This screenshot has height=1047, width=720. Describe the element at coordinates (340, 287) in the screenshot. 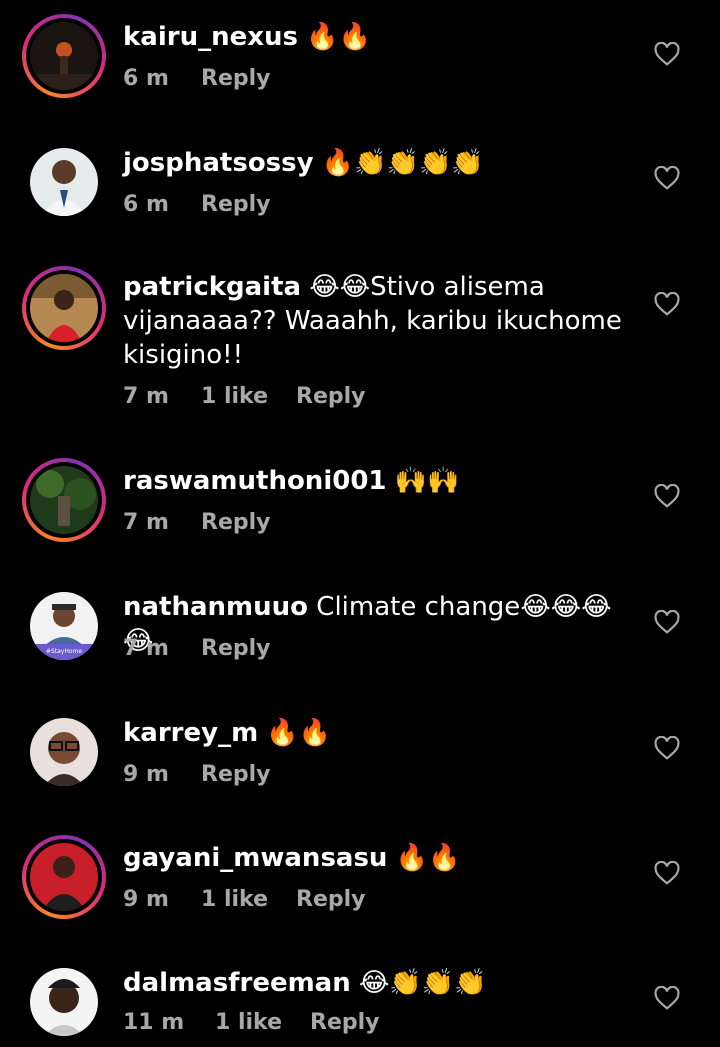

I see `comment-emoji: 😂😂` at that location.